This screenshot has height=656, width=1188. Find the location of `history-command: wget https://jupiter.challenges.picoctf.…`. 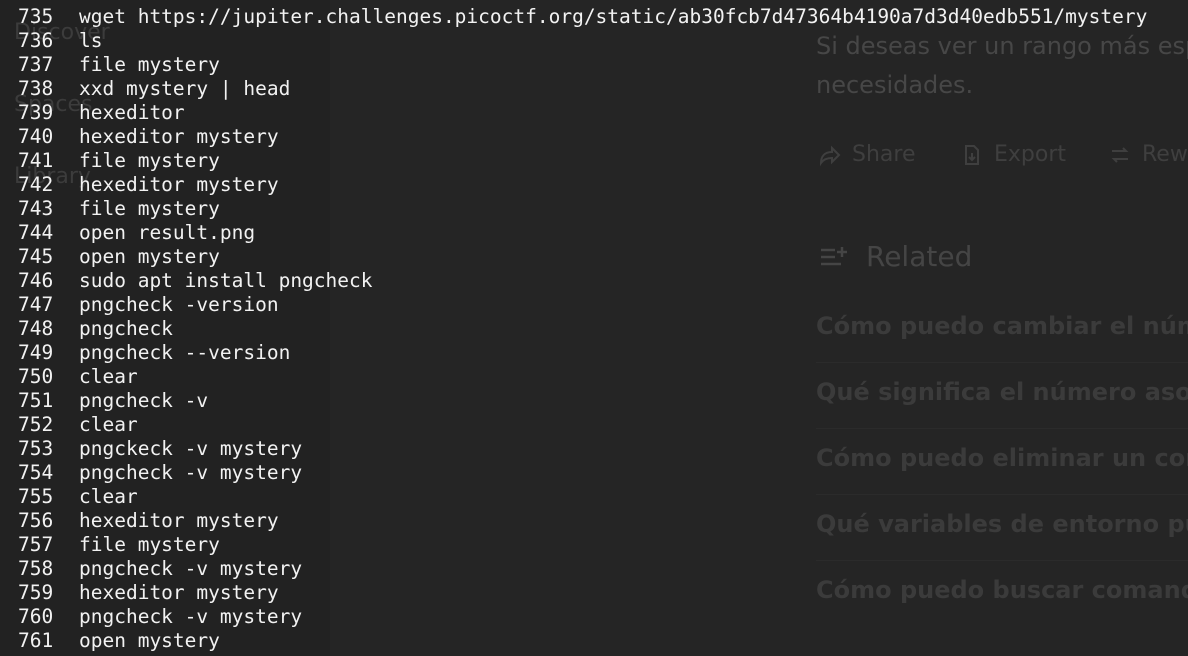

history-command: wget https://jupiter.challenges.picoctf.… is located at coordinates (613, 16).